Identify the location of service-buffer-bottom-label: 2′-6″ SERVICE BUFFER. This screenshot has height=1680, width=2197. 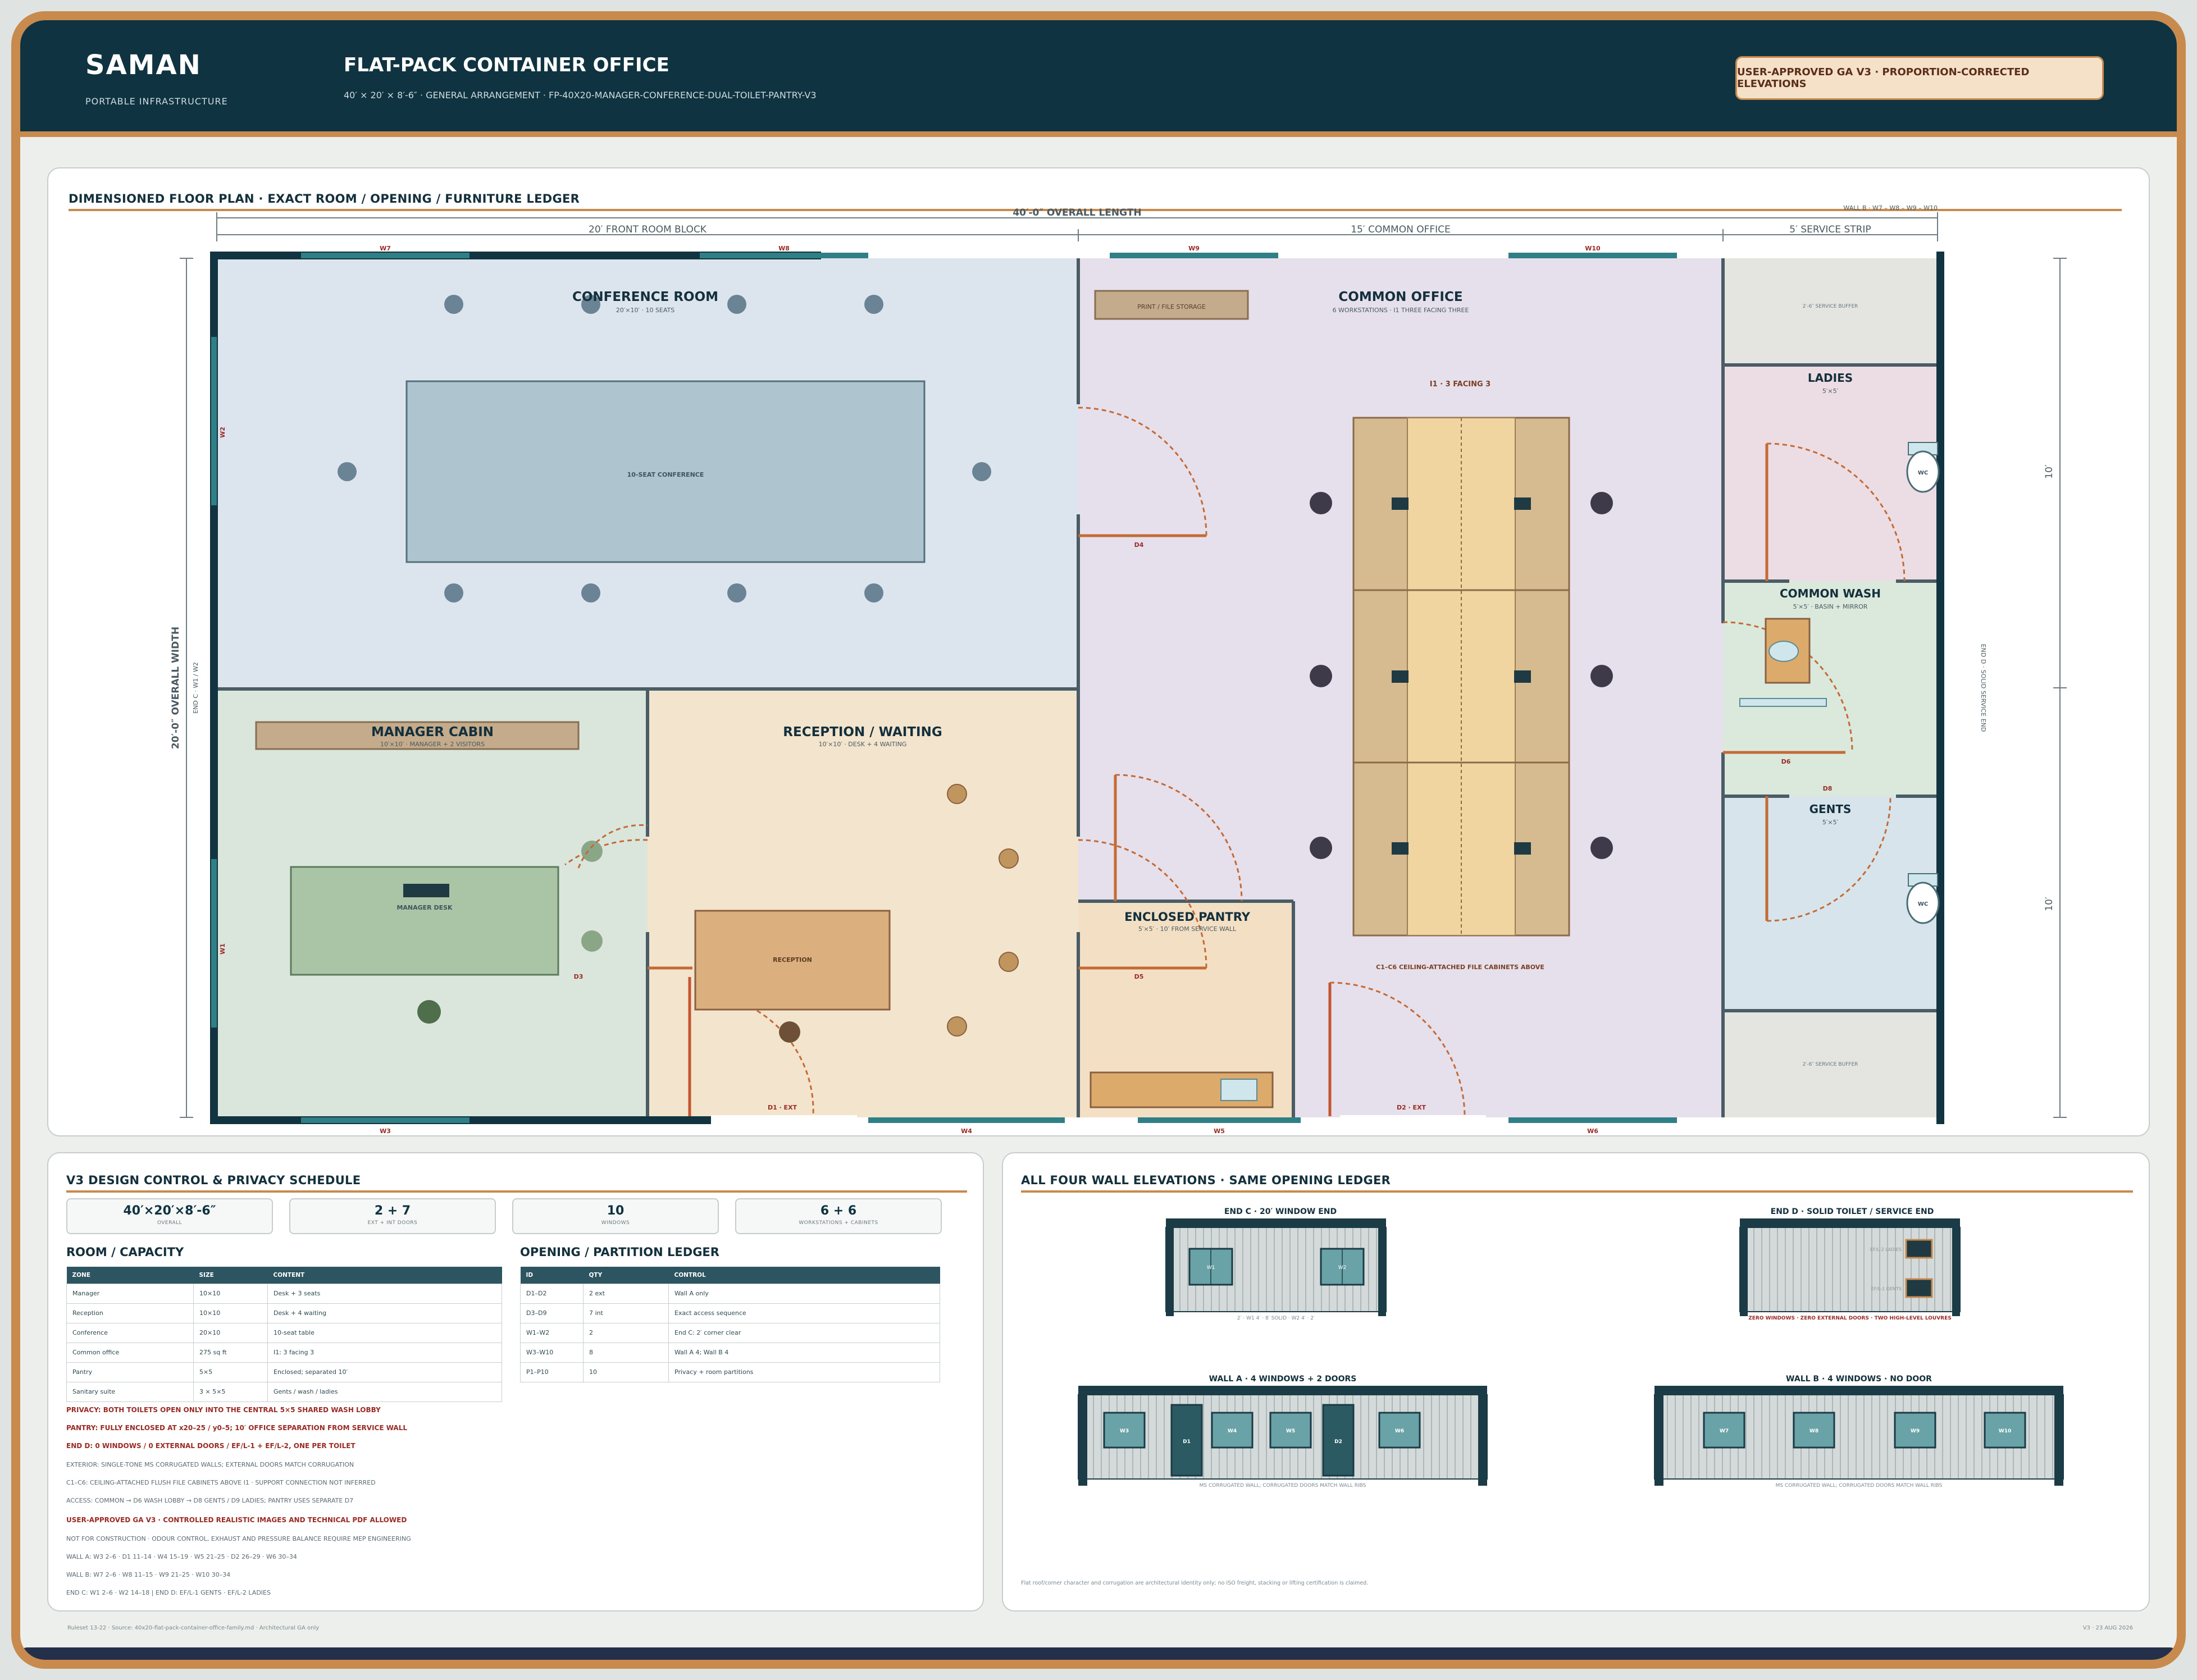
(1830, 1064).